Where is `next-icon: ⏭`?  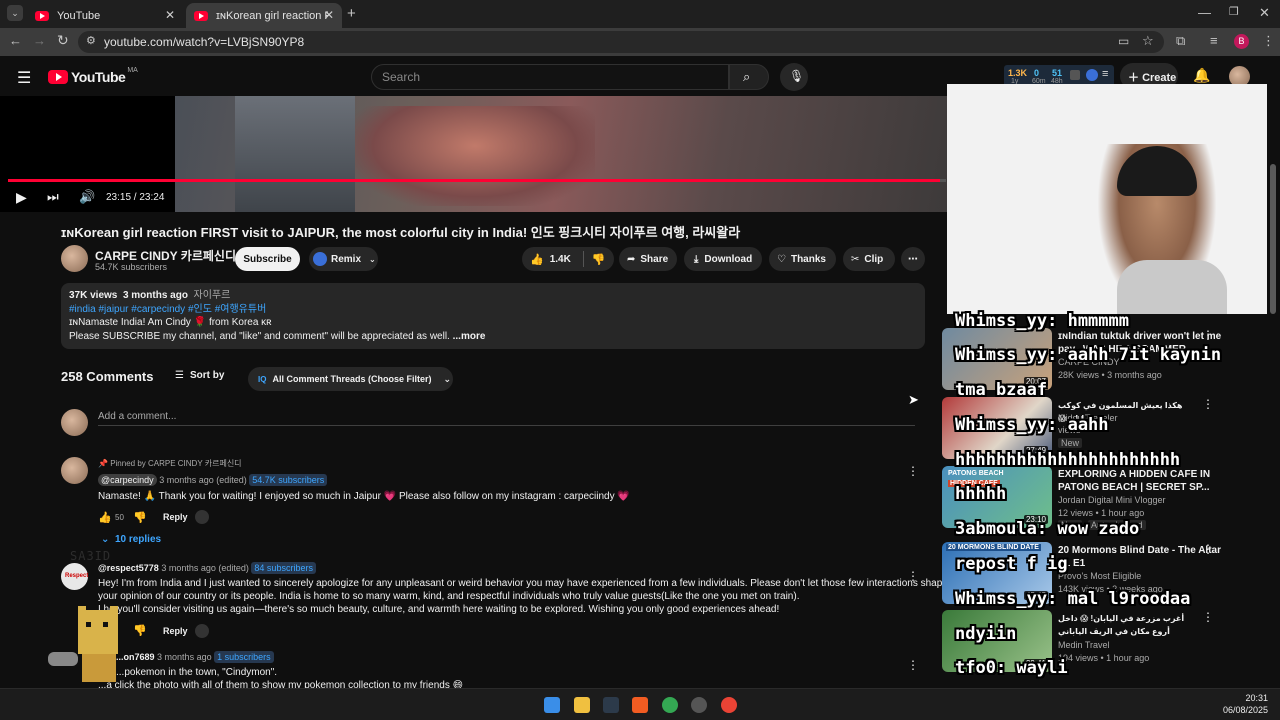 next-icon: ⏭ is located at coordinates (53, 197).